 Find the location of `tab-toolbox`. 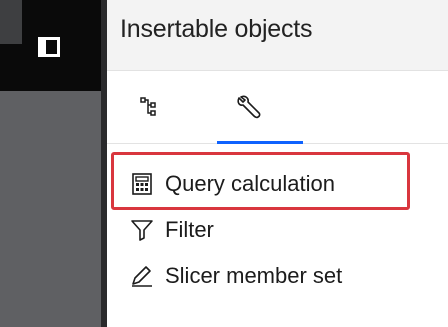

tab-toolbox is located at coordinates (260, 107).